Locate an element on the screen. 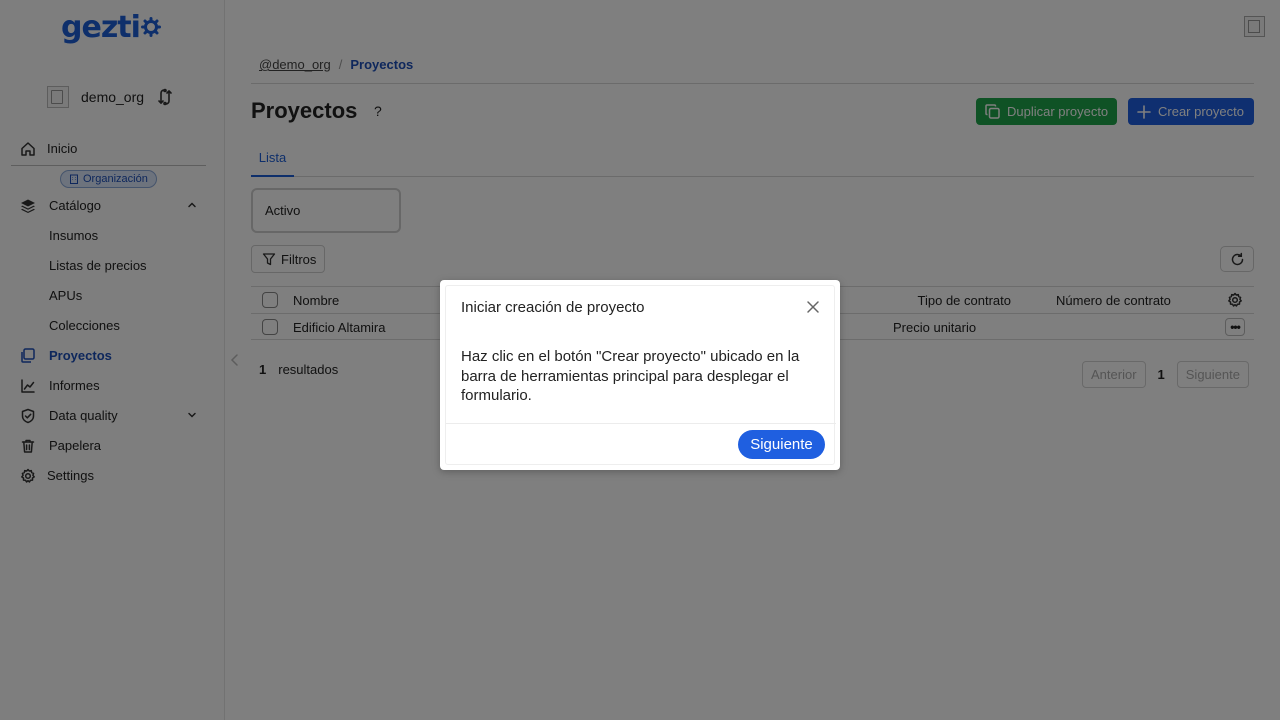  modal-next-button: Siguiente is located at coordinates (781, 444).